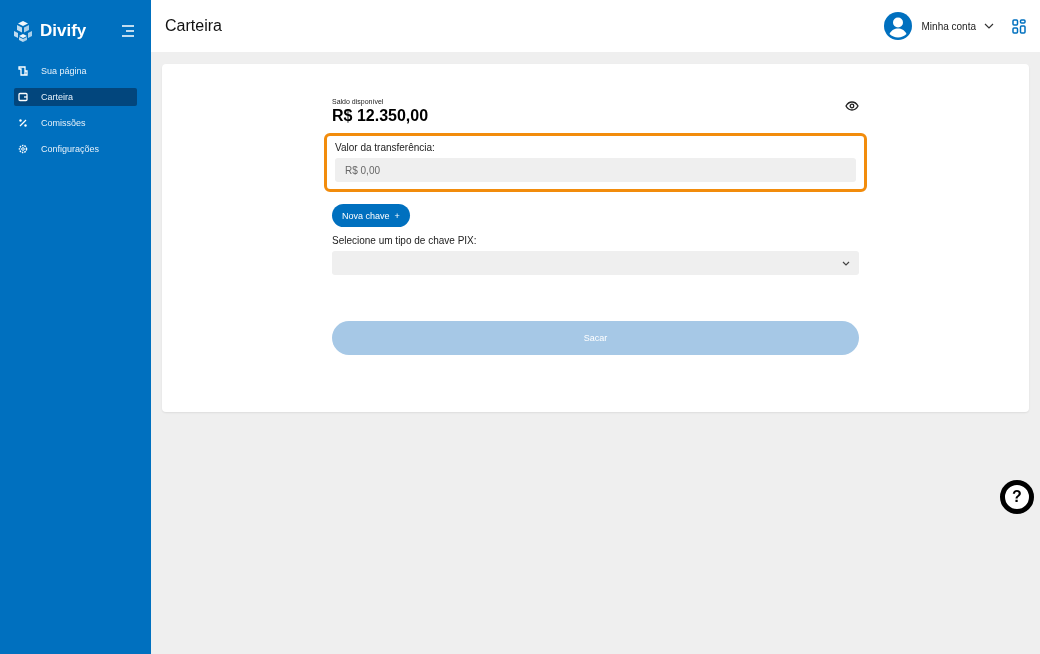  I want to click on grid-icon, so click(1019, 26).